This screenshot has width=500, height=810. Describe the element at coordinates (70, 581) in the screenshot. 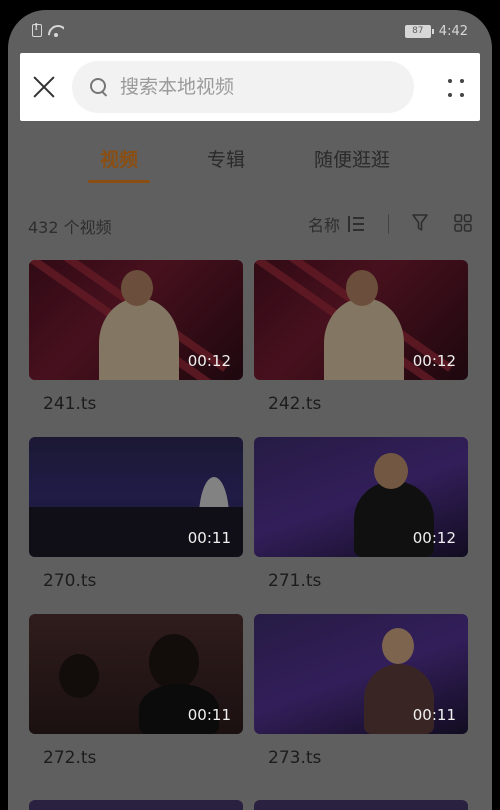

I see `video-filename: 270.ts` at that location.